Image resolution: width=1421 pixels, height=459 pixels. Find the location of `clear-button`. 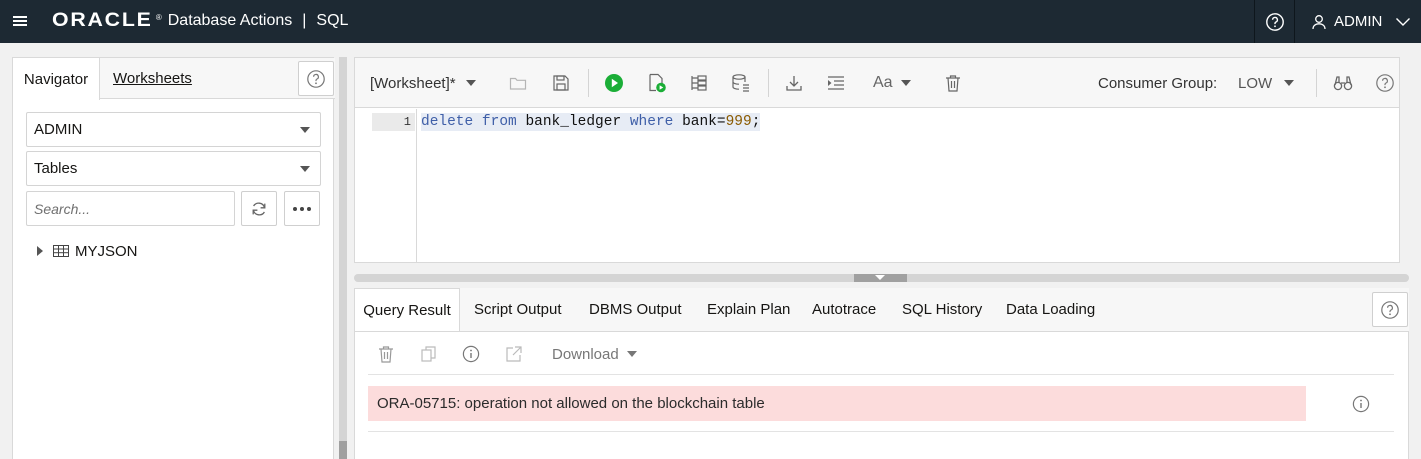

clear-button is located at coordinates (953, 83).